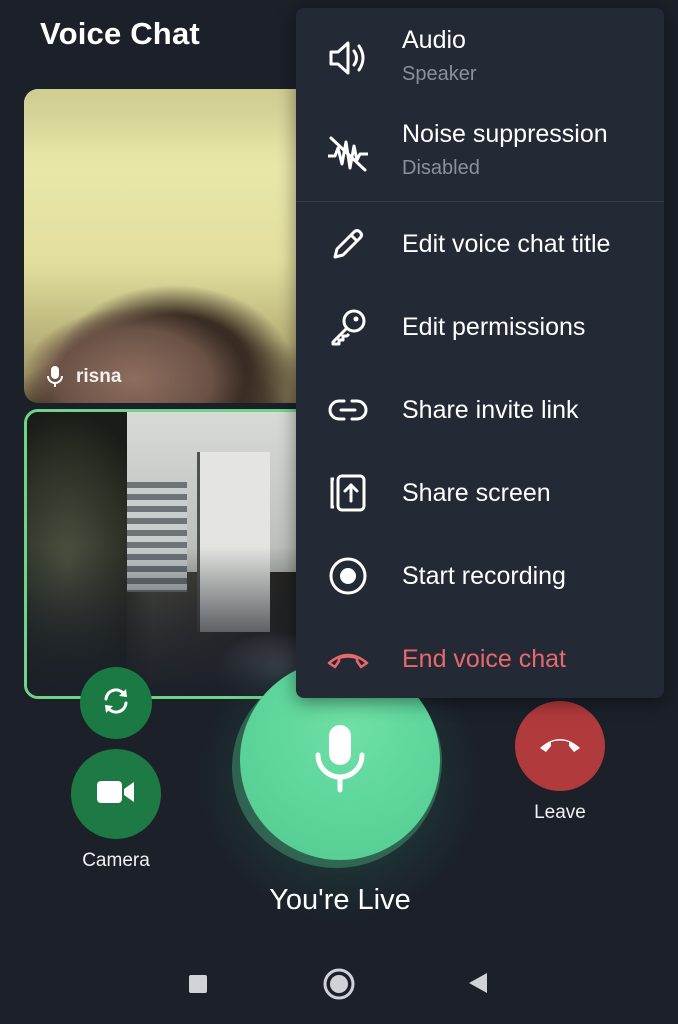  I want to click on microphone-icon, so click(340, 760).